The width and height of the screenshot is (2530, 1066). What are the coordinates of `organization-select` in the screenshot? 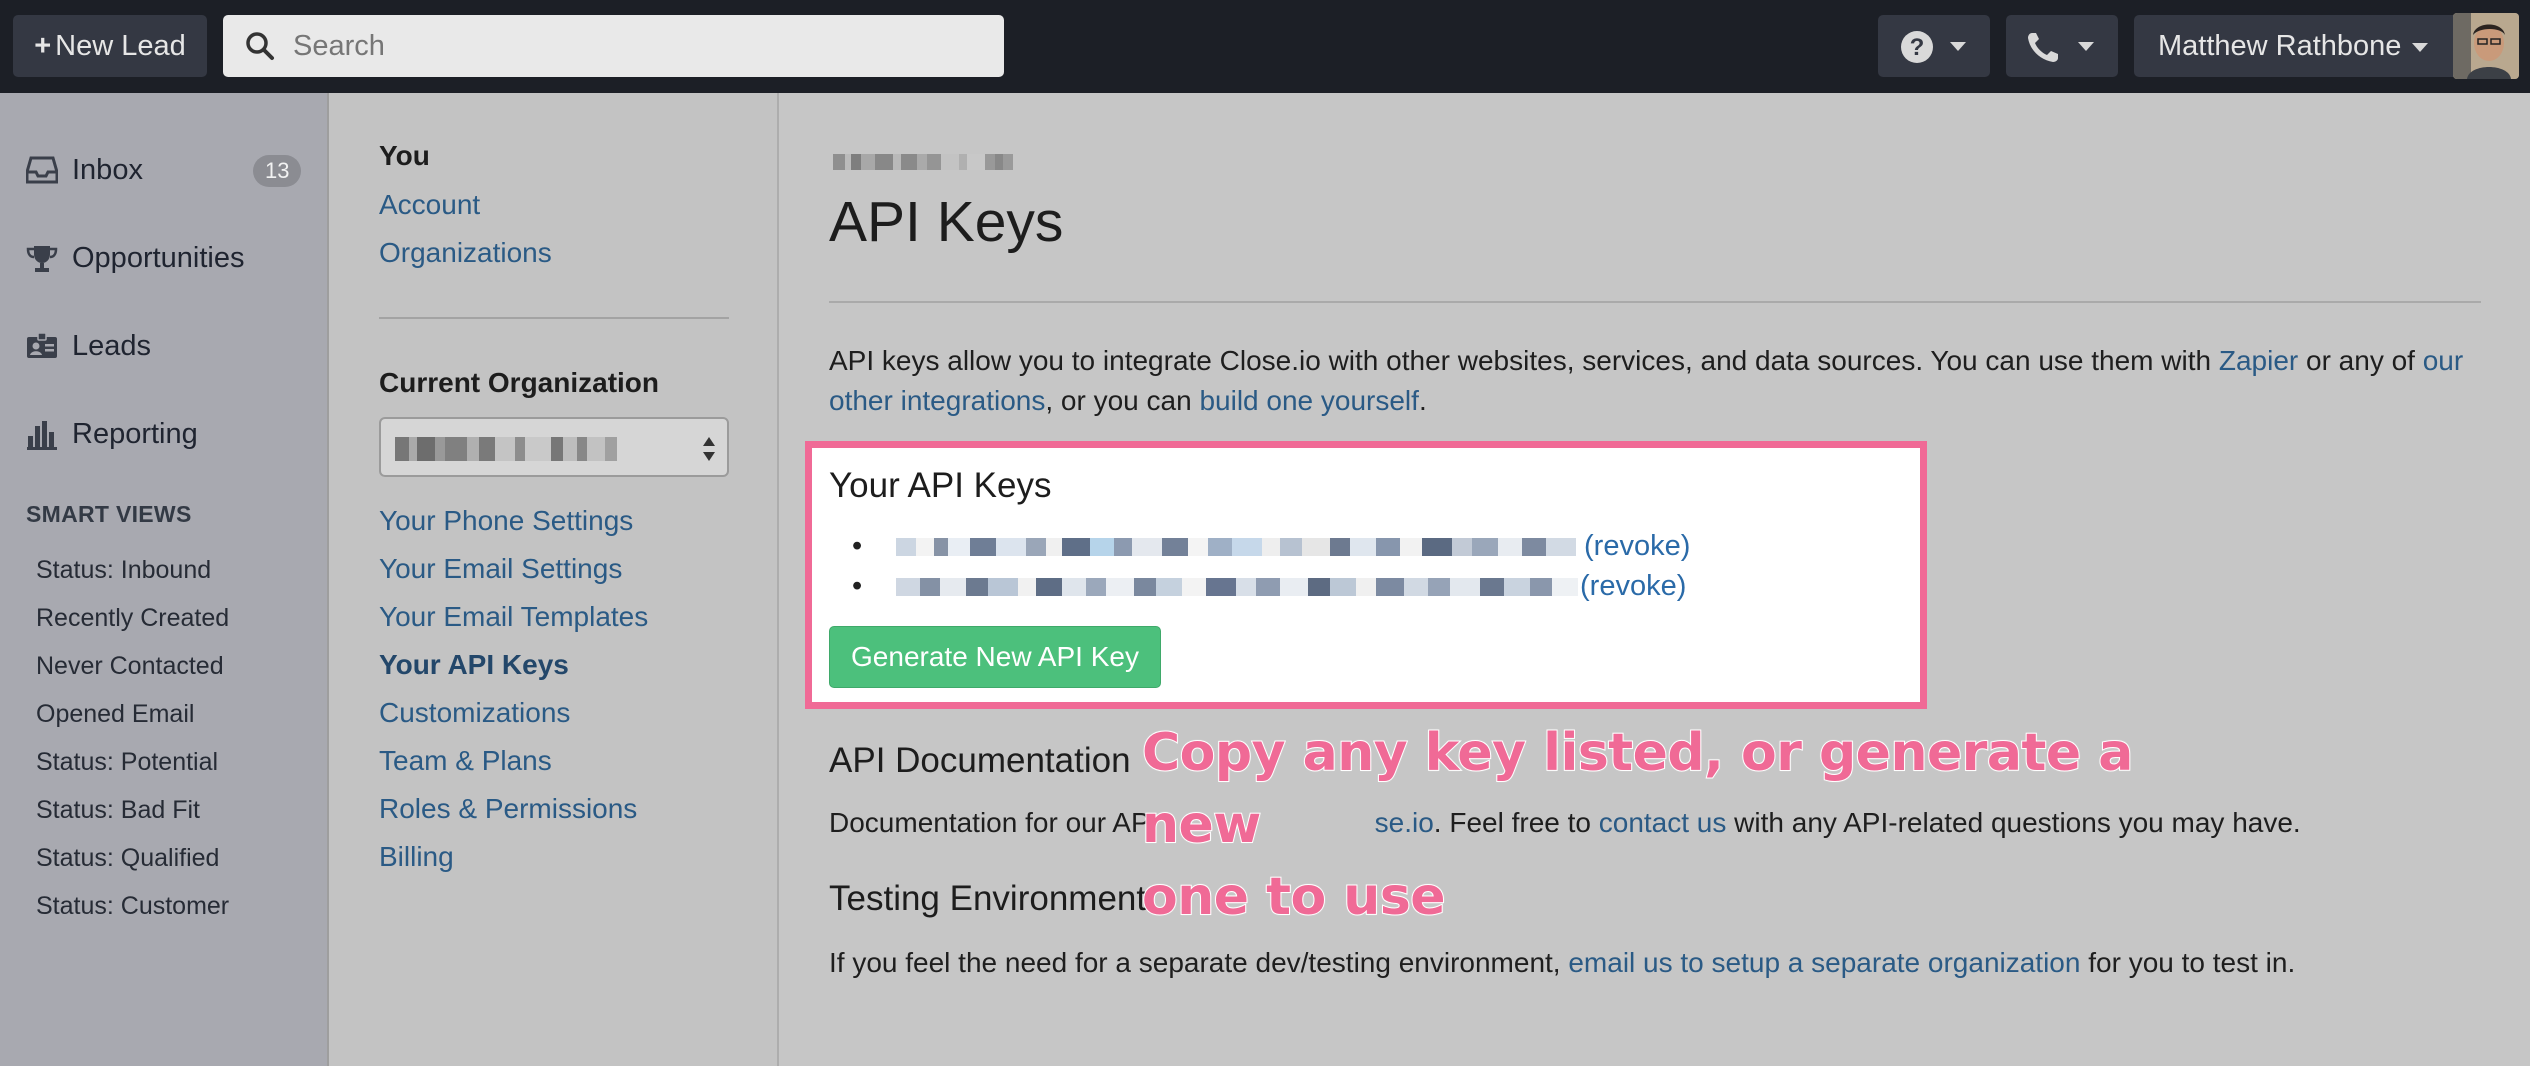 It's located at (554, 447).